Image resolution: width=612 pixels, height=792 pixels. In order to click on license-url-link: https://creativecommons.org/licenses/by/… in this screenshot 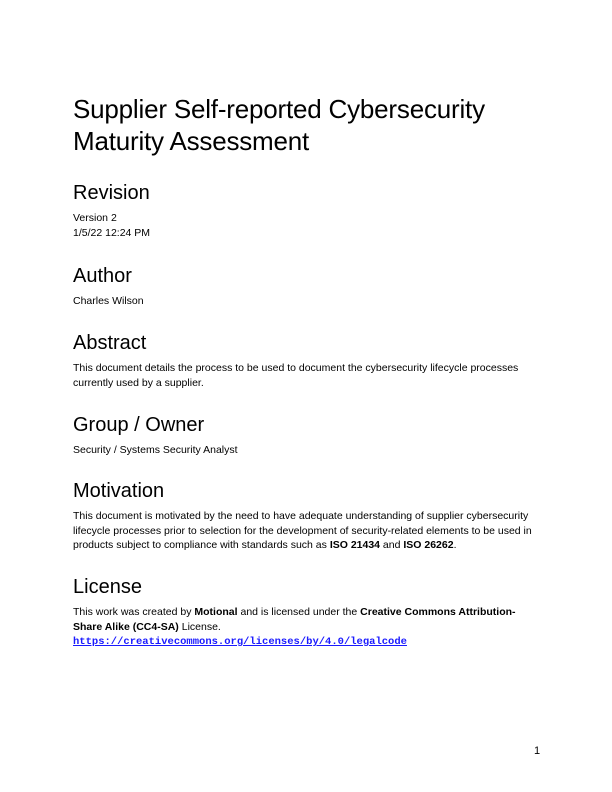, I will do `click(240, 642)`.